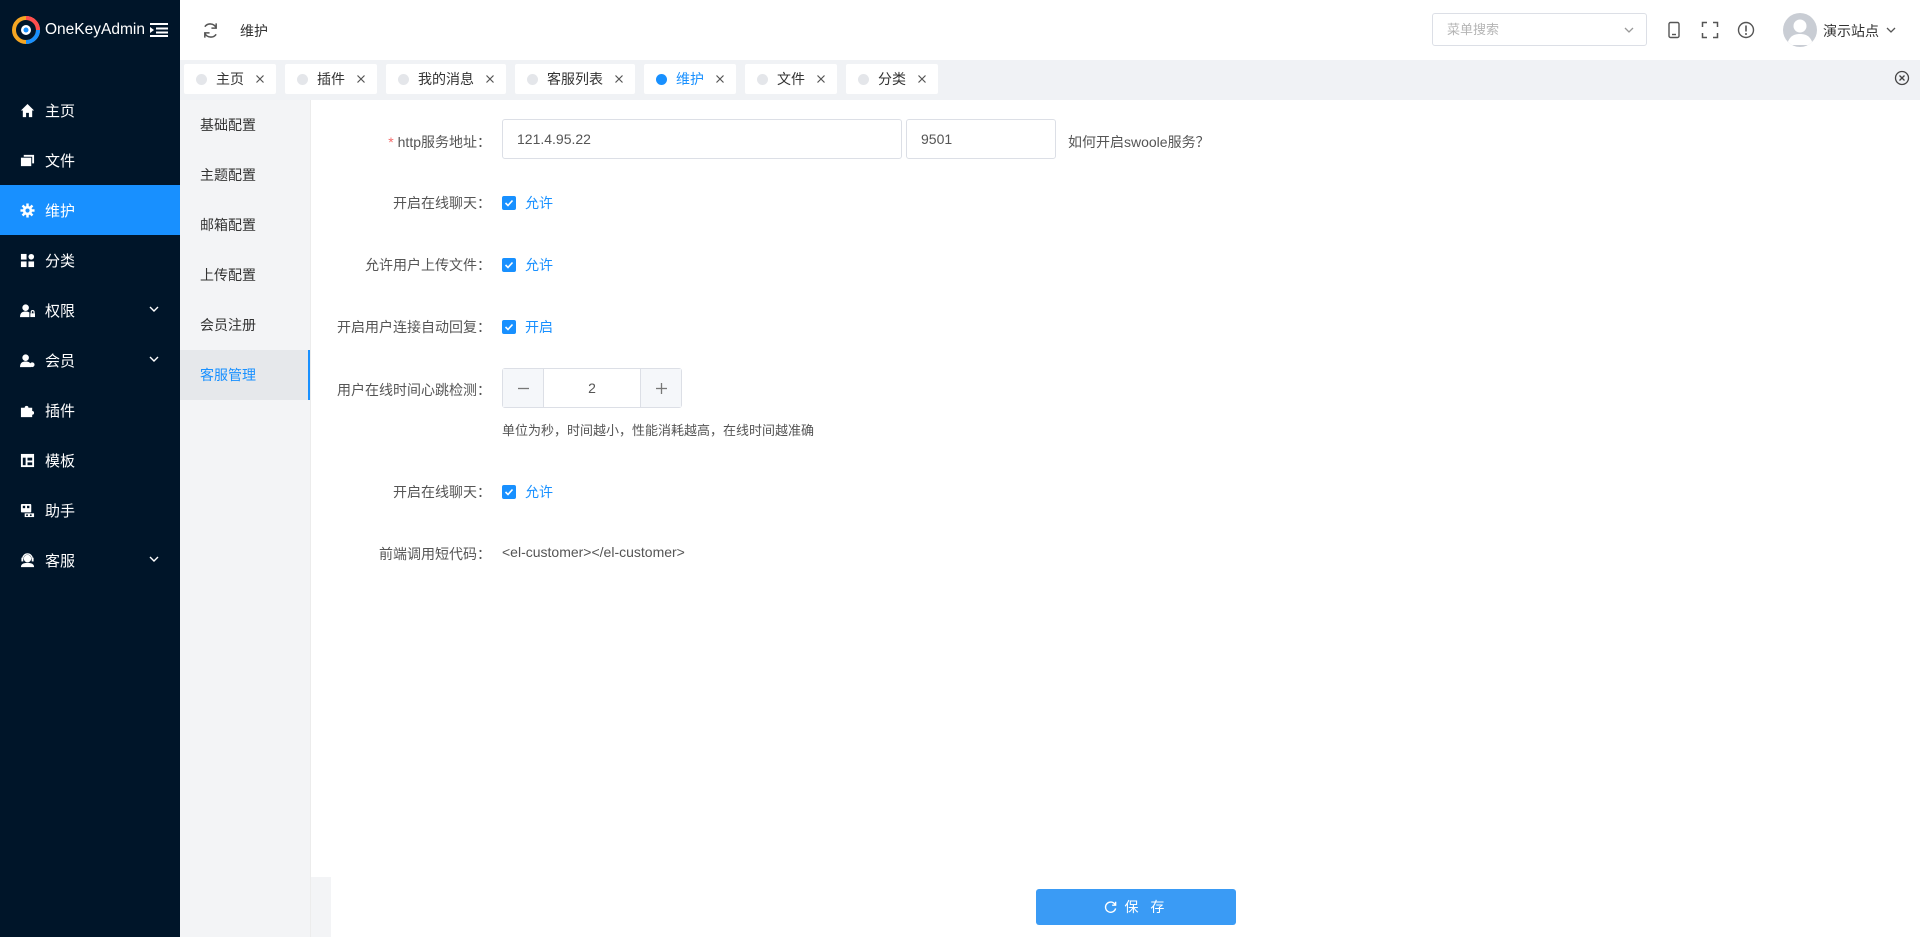  I want to click on save-button: 保 存, so click(1136, 907).